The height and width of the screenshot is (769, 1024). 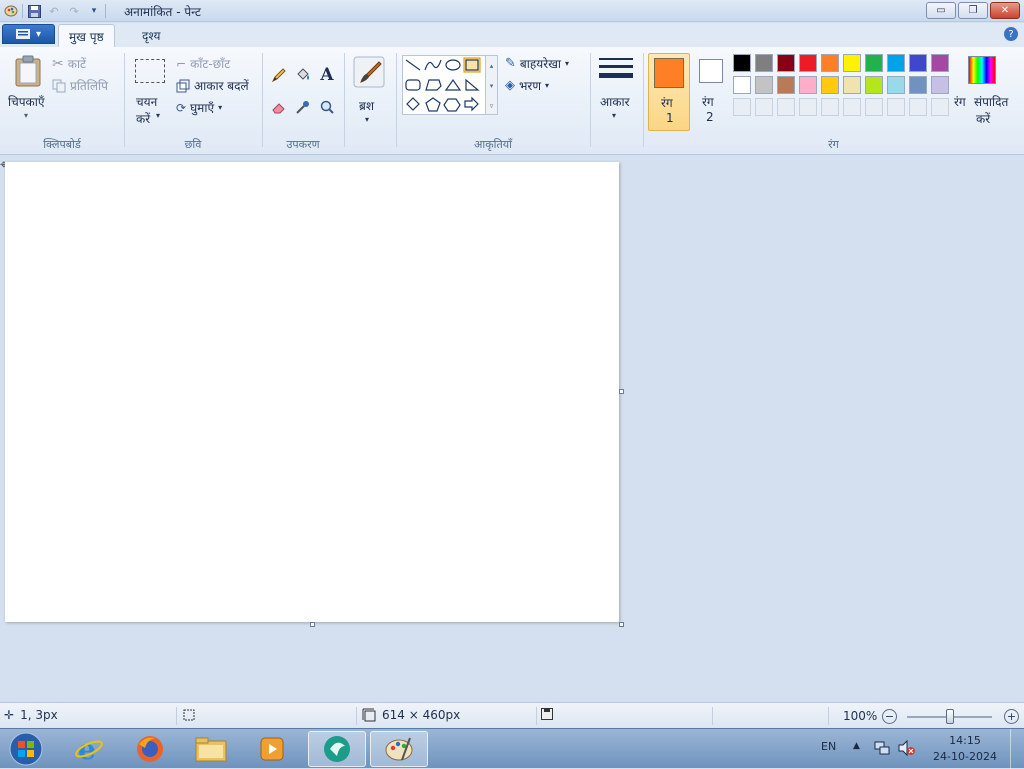 I want to click on color-picker-icon, so click(x=303, y=107).